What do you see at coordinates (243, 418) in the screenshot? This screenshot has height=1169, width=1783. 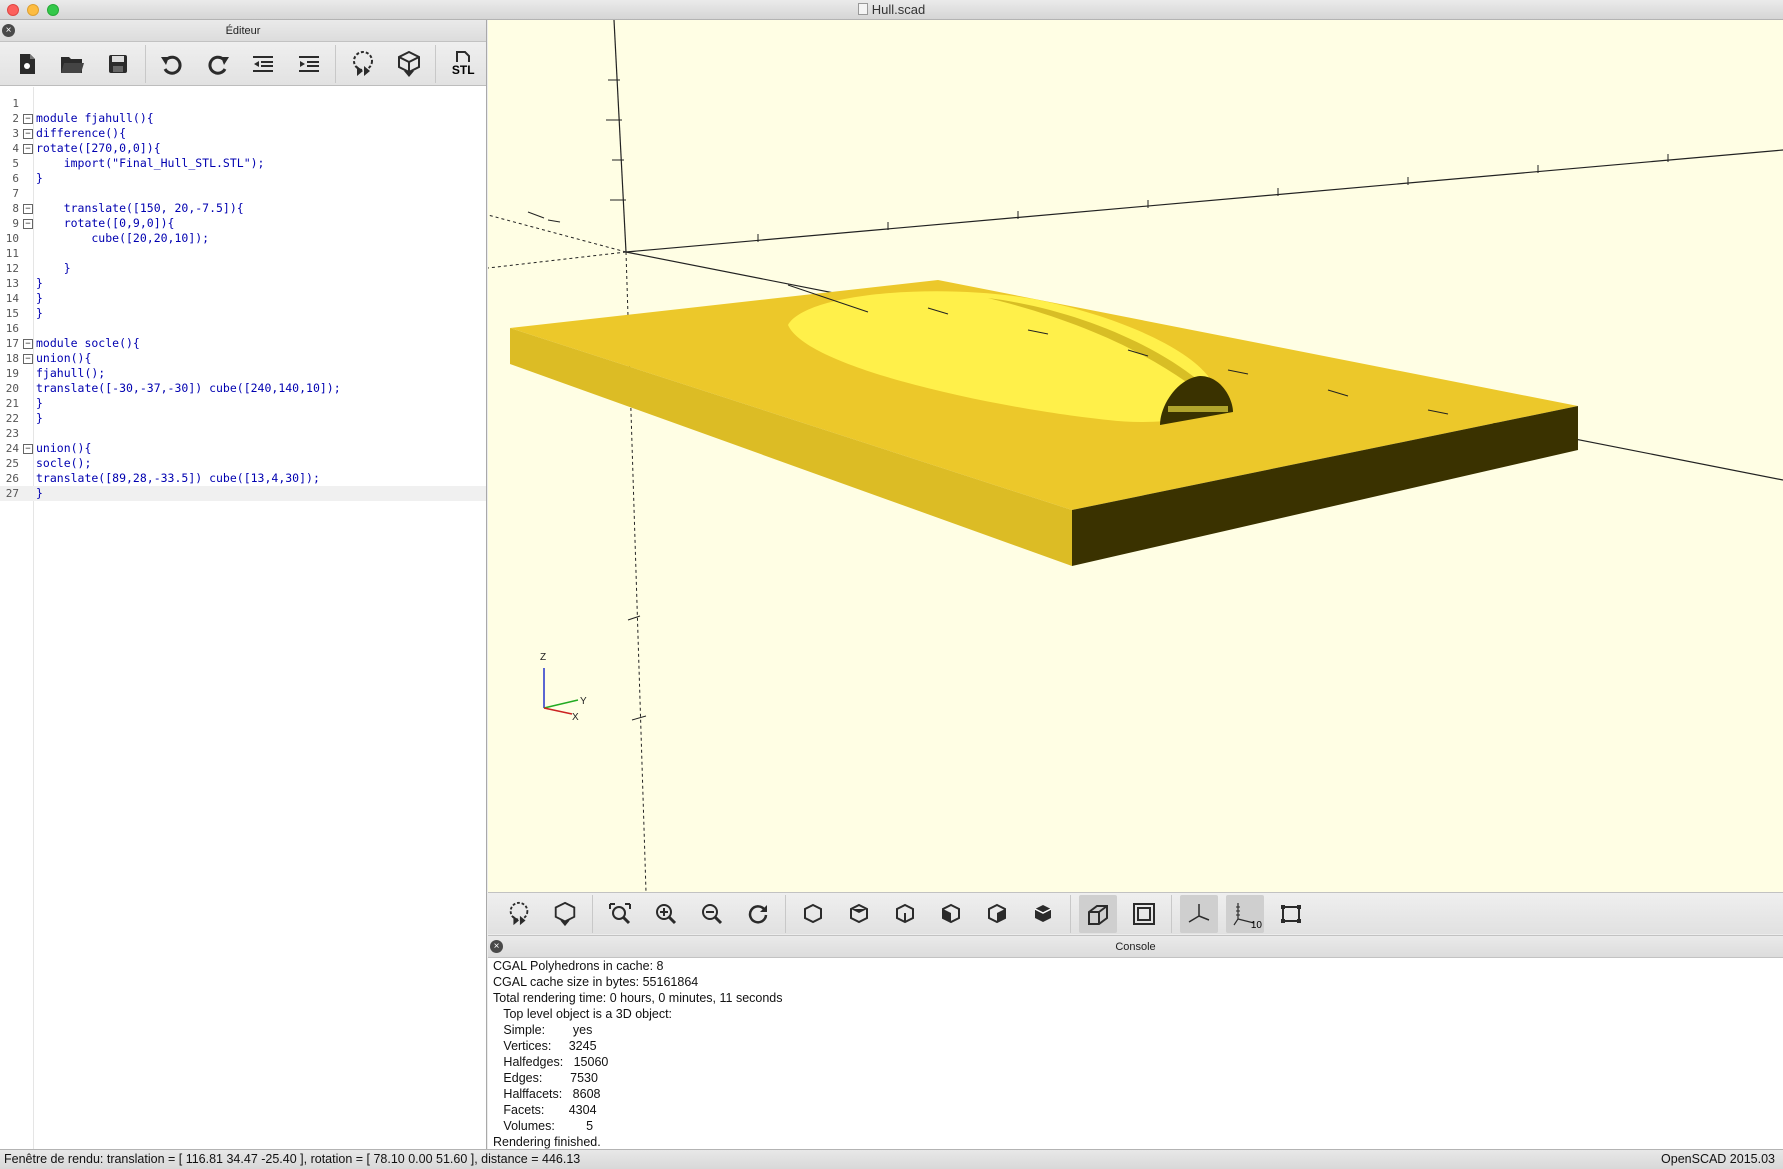 I see `code-line: 22}` at bounding box center [243, 418].